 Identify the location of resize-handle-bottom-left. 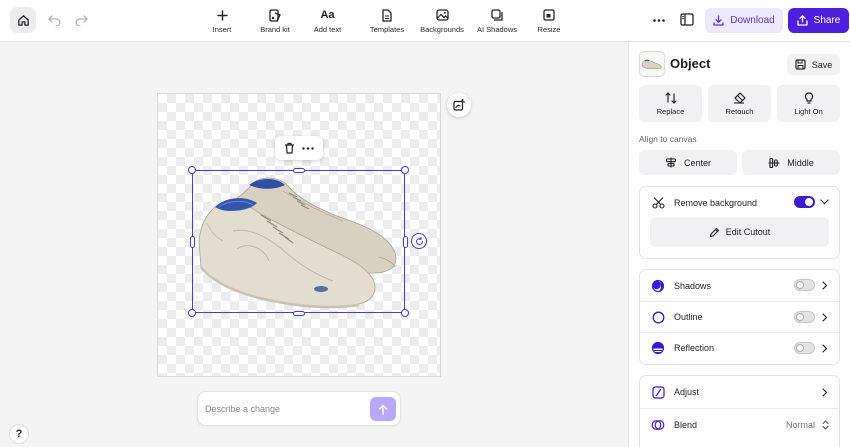
(192, 313).